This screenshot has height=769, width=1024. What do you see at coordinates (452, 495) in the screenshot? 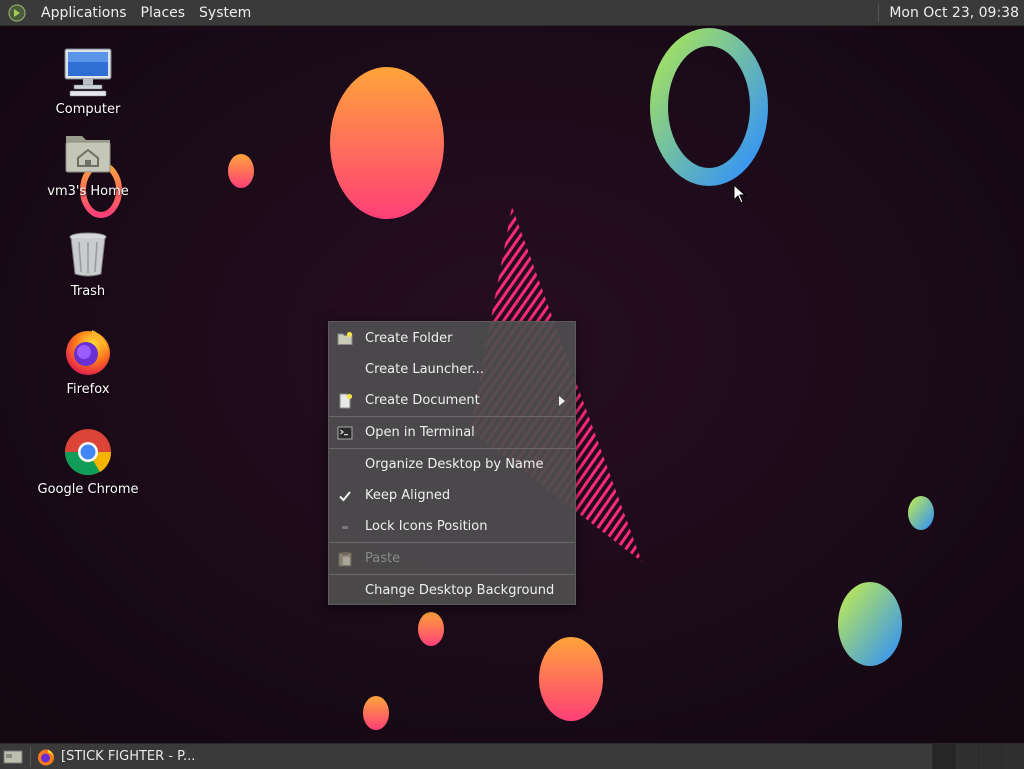
I see `menu-item-keep-aligned: Keep Aligned` at bounding box center [452, 495].